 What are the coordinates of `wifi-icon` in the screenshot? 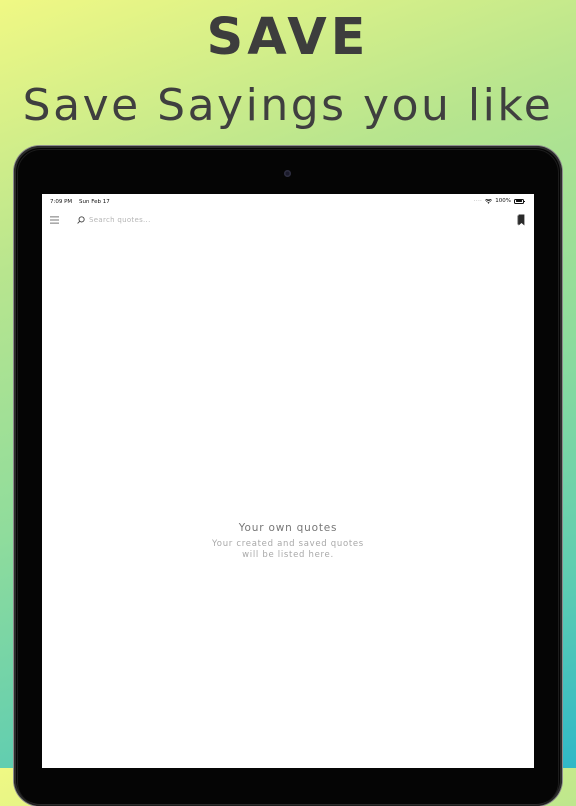 It's located at (489, 201).